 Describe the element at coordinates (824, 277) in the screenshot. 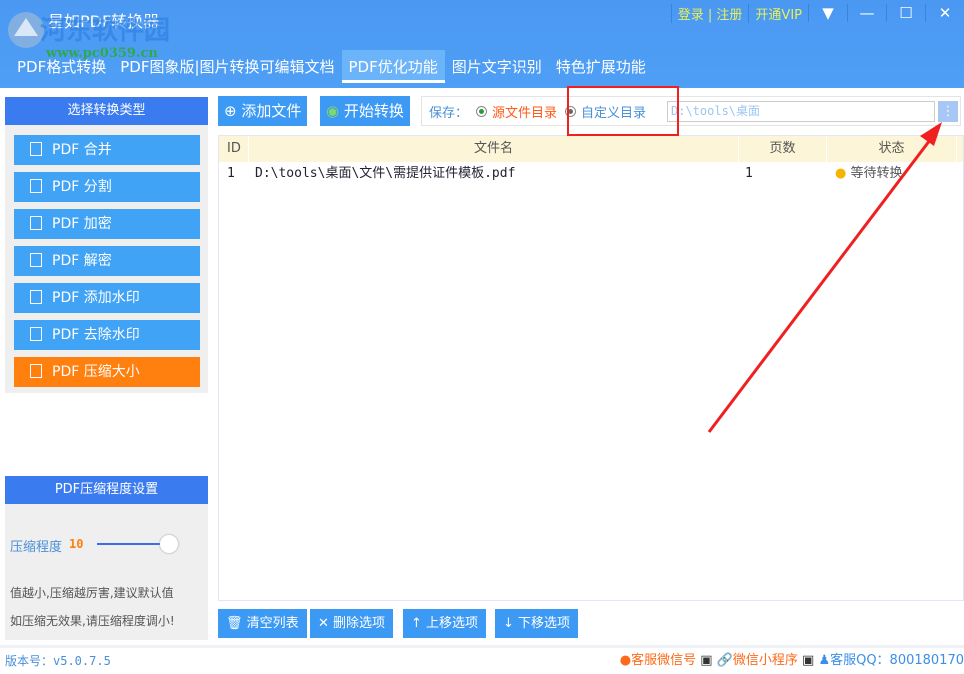

I see `annotation-arrow-icon` at that location.